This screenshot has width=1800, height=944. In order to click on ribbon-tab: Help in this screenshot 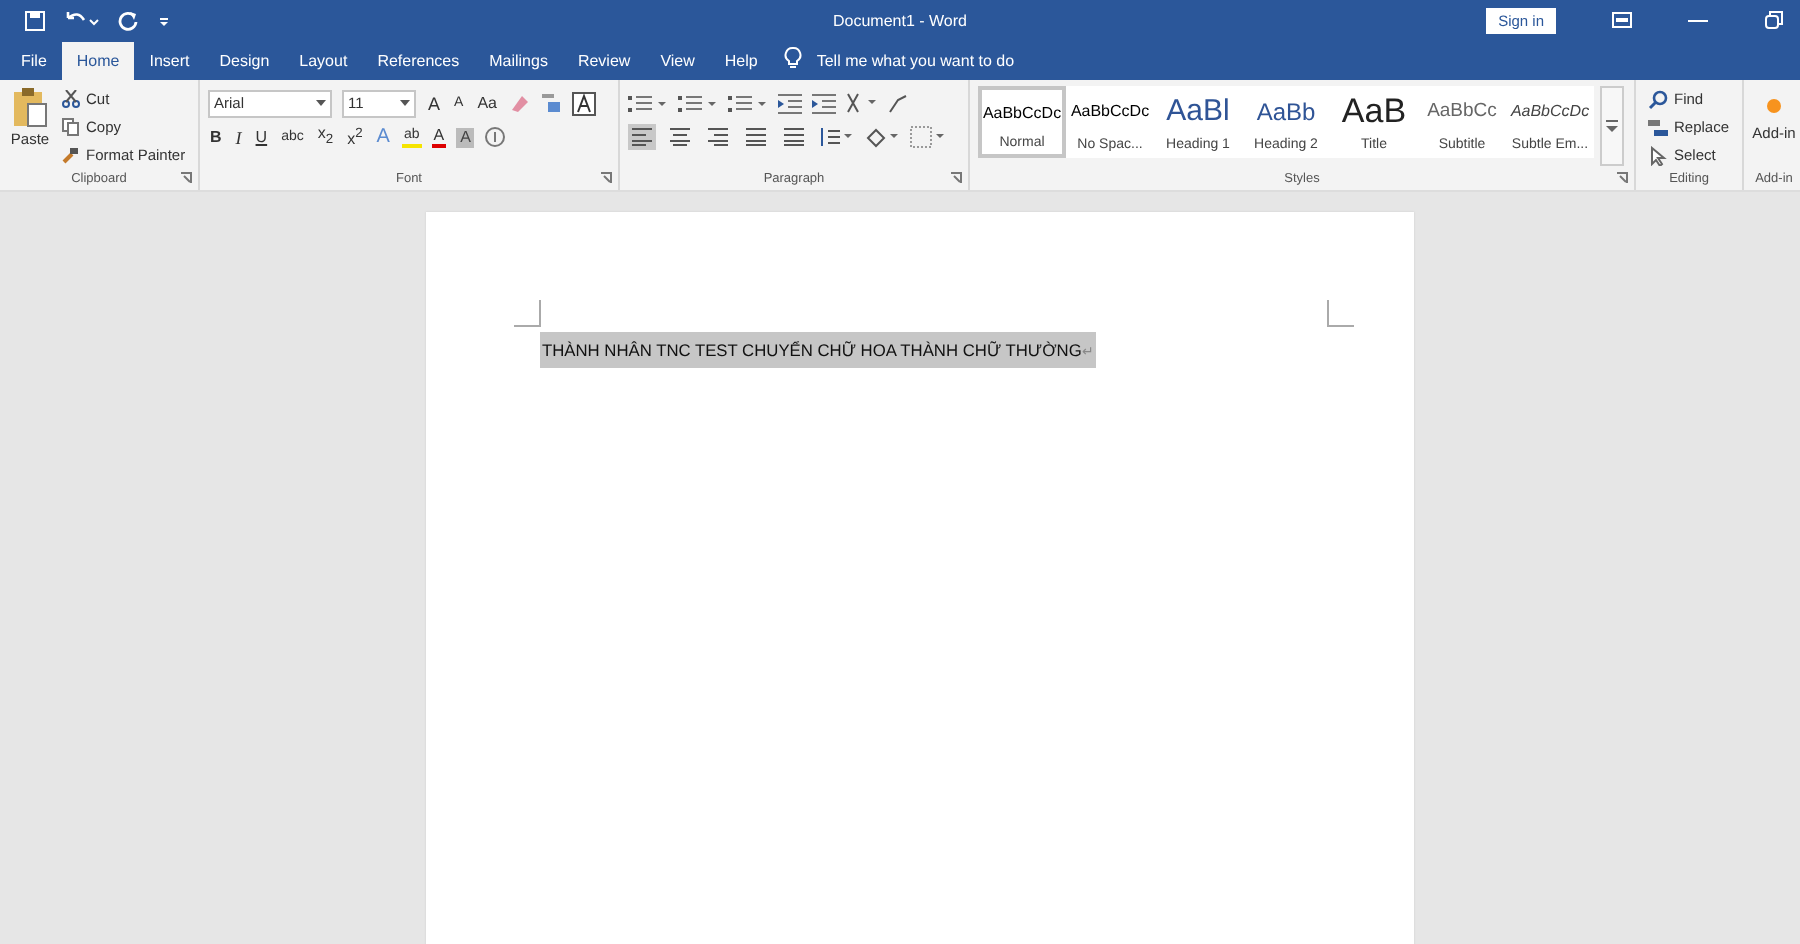, I will do `click(741, 61)`.